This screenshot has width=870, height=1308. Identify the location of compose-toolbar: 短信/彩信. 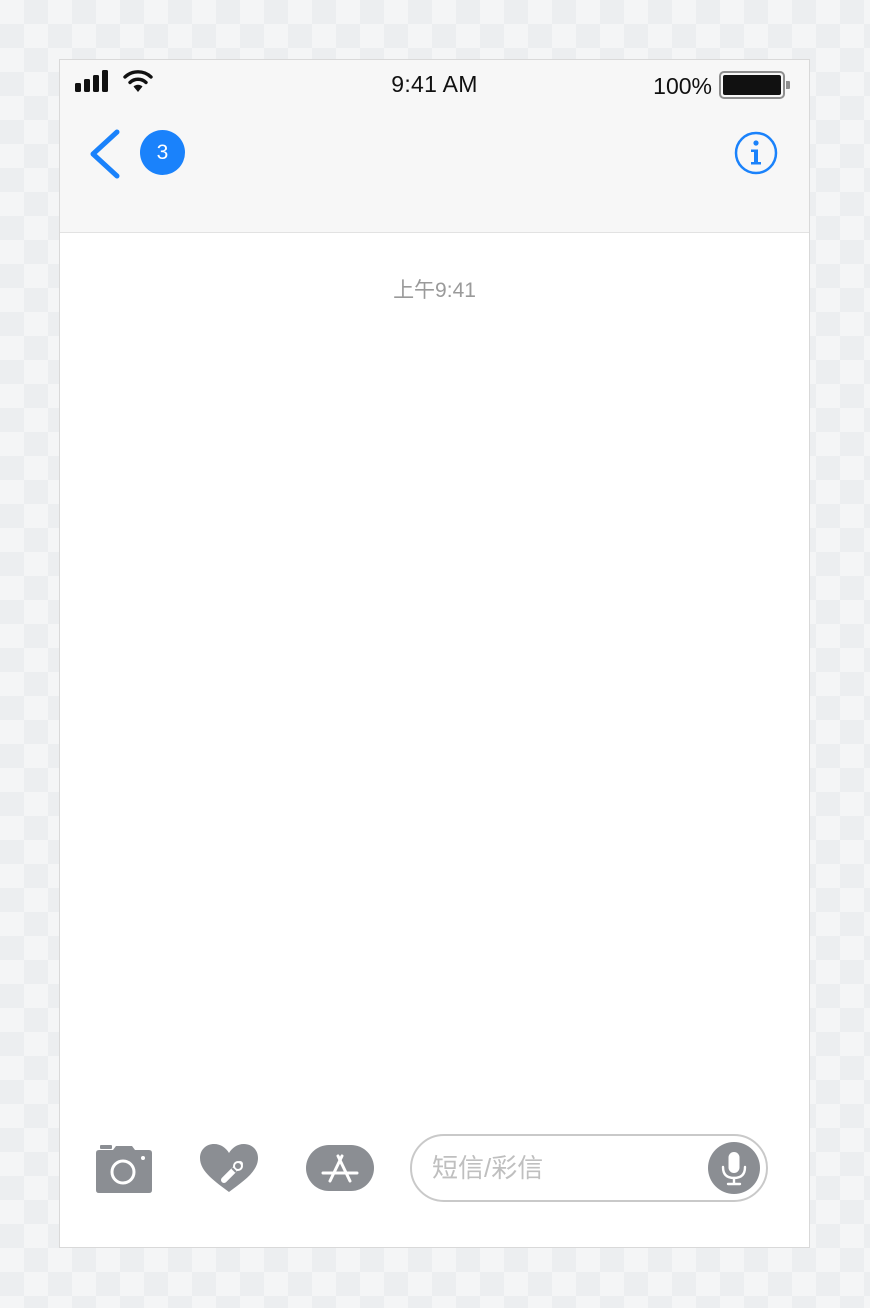
(434, 1187).